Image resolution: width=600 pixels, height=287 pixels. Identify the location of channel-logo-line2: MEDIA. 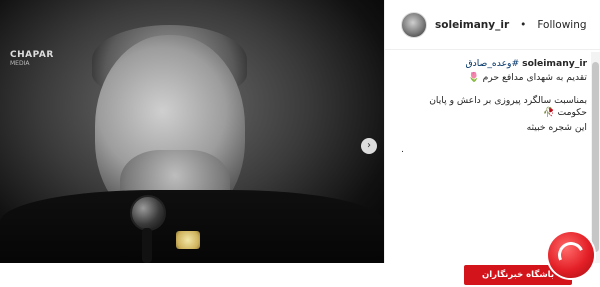
(20, 63).